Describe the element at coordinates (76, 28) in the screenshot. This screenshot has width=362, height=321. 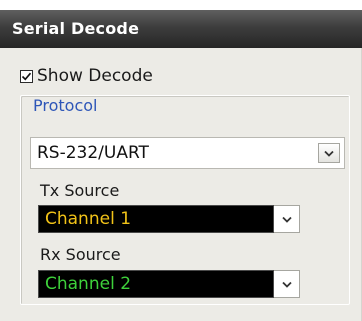
I see `panel-title: Serial Decode` at that location.